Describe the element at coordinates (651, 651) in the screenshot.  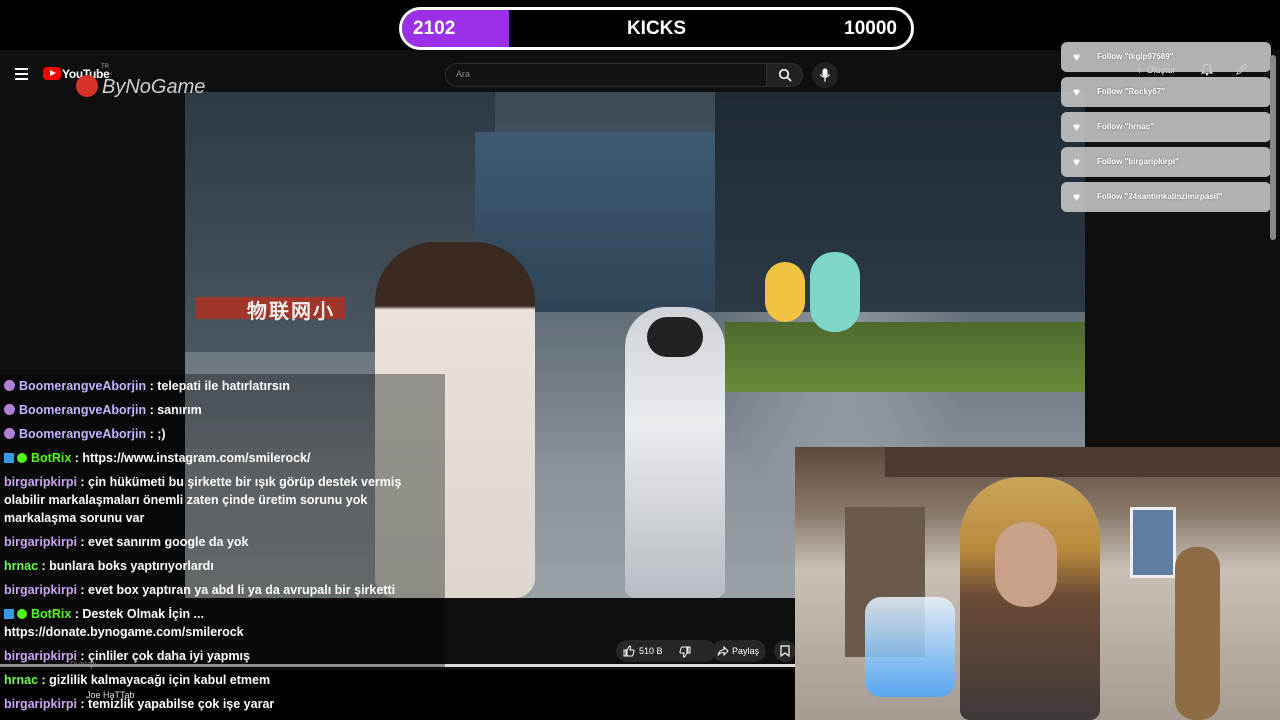
I see `like-count: 510 B` at that location.